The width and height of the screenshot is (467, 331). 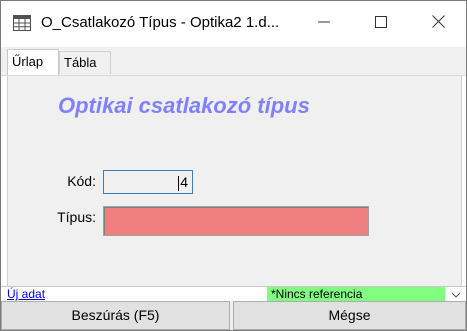 What do you see at coordinates (184, 105) in the screenshot?
I see `form-title: Optikai csatlakozó típus` at bounding box center [184, 105].